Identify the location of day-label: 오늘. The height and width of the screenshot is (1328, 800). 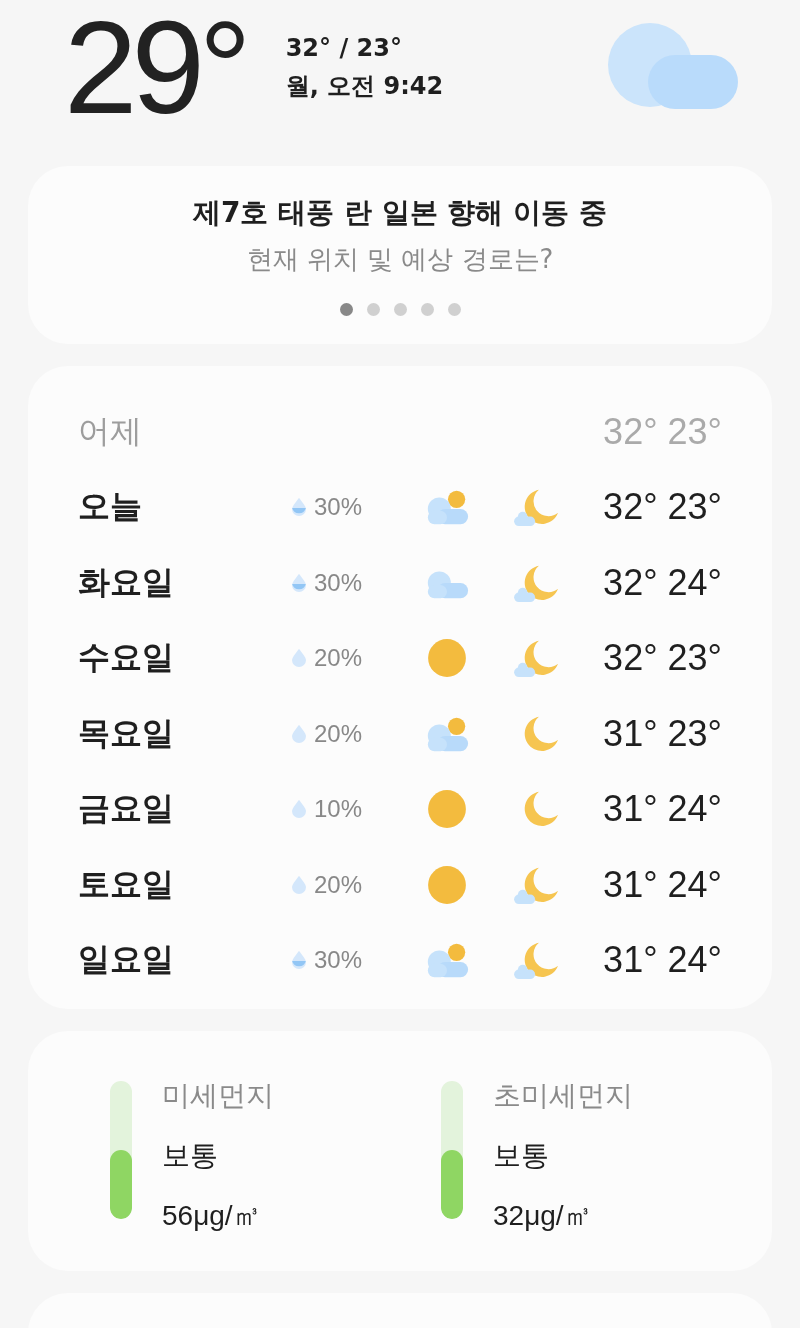
(110, 507).